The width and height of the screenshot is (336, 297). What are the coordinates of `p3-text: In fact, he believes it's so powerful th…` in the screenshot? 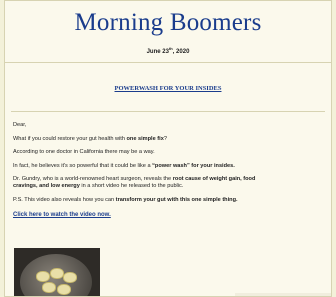 It's located at (83, 165).